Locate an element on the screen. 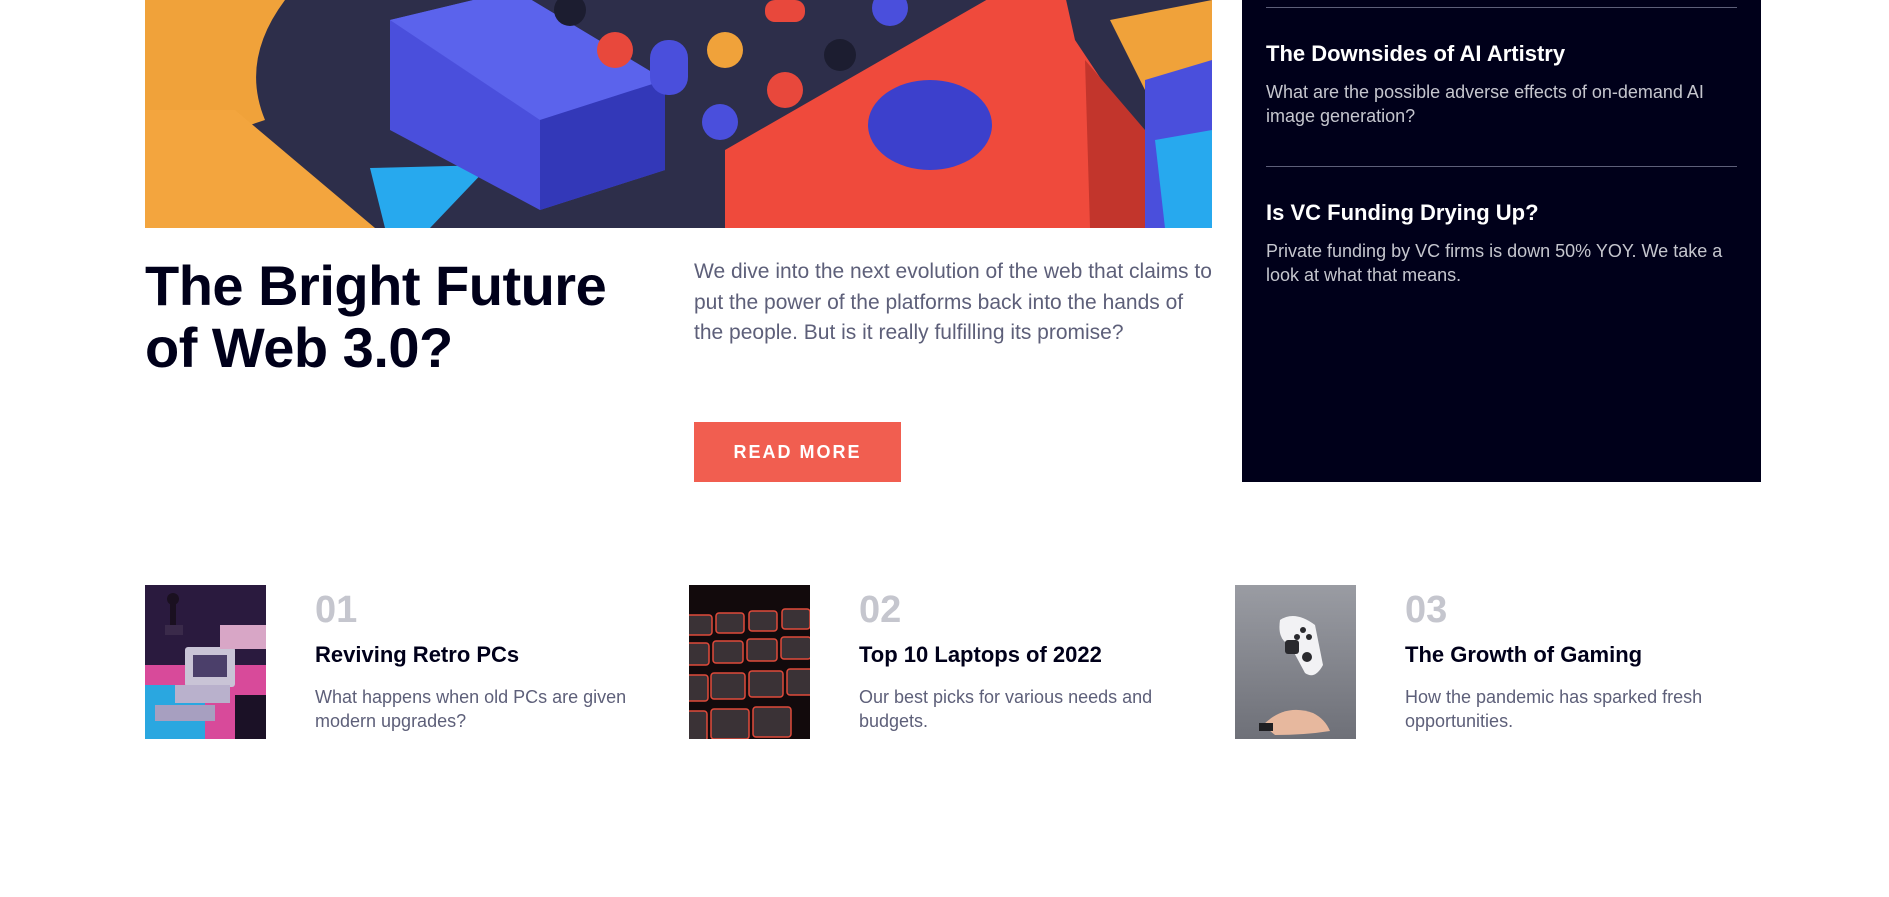  article-title: The Growth of Gaming is located at coordinates (1523, 655).